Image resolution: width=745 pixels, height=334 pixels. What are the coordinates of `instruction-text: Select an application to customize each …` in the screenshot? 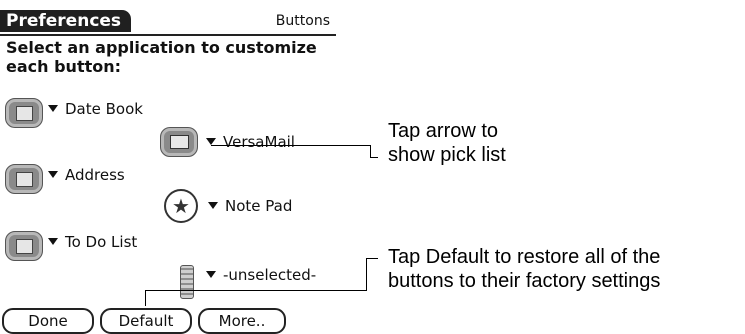 It's located at (161, 57).